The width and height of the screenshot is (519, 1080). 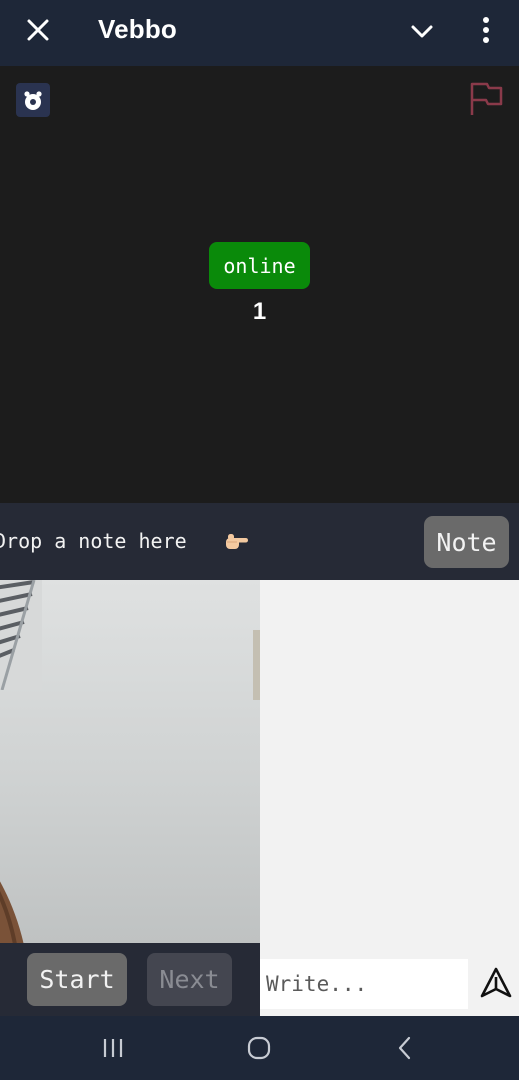 What do you see at coordinates (130, 979) in the screenshot?
I see `call-controls: Start Next` at bounding box center [130, 979].